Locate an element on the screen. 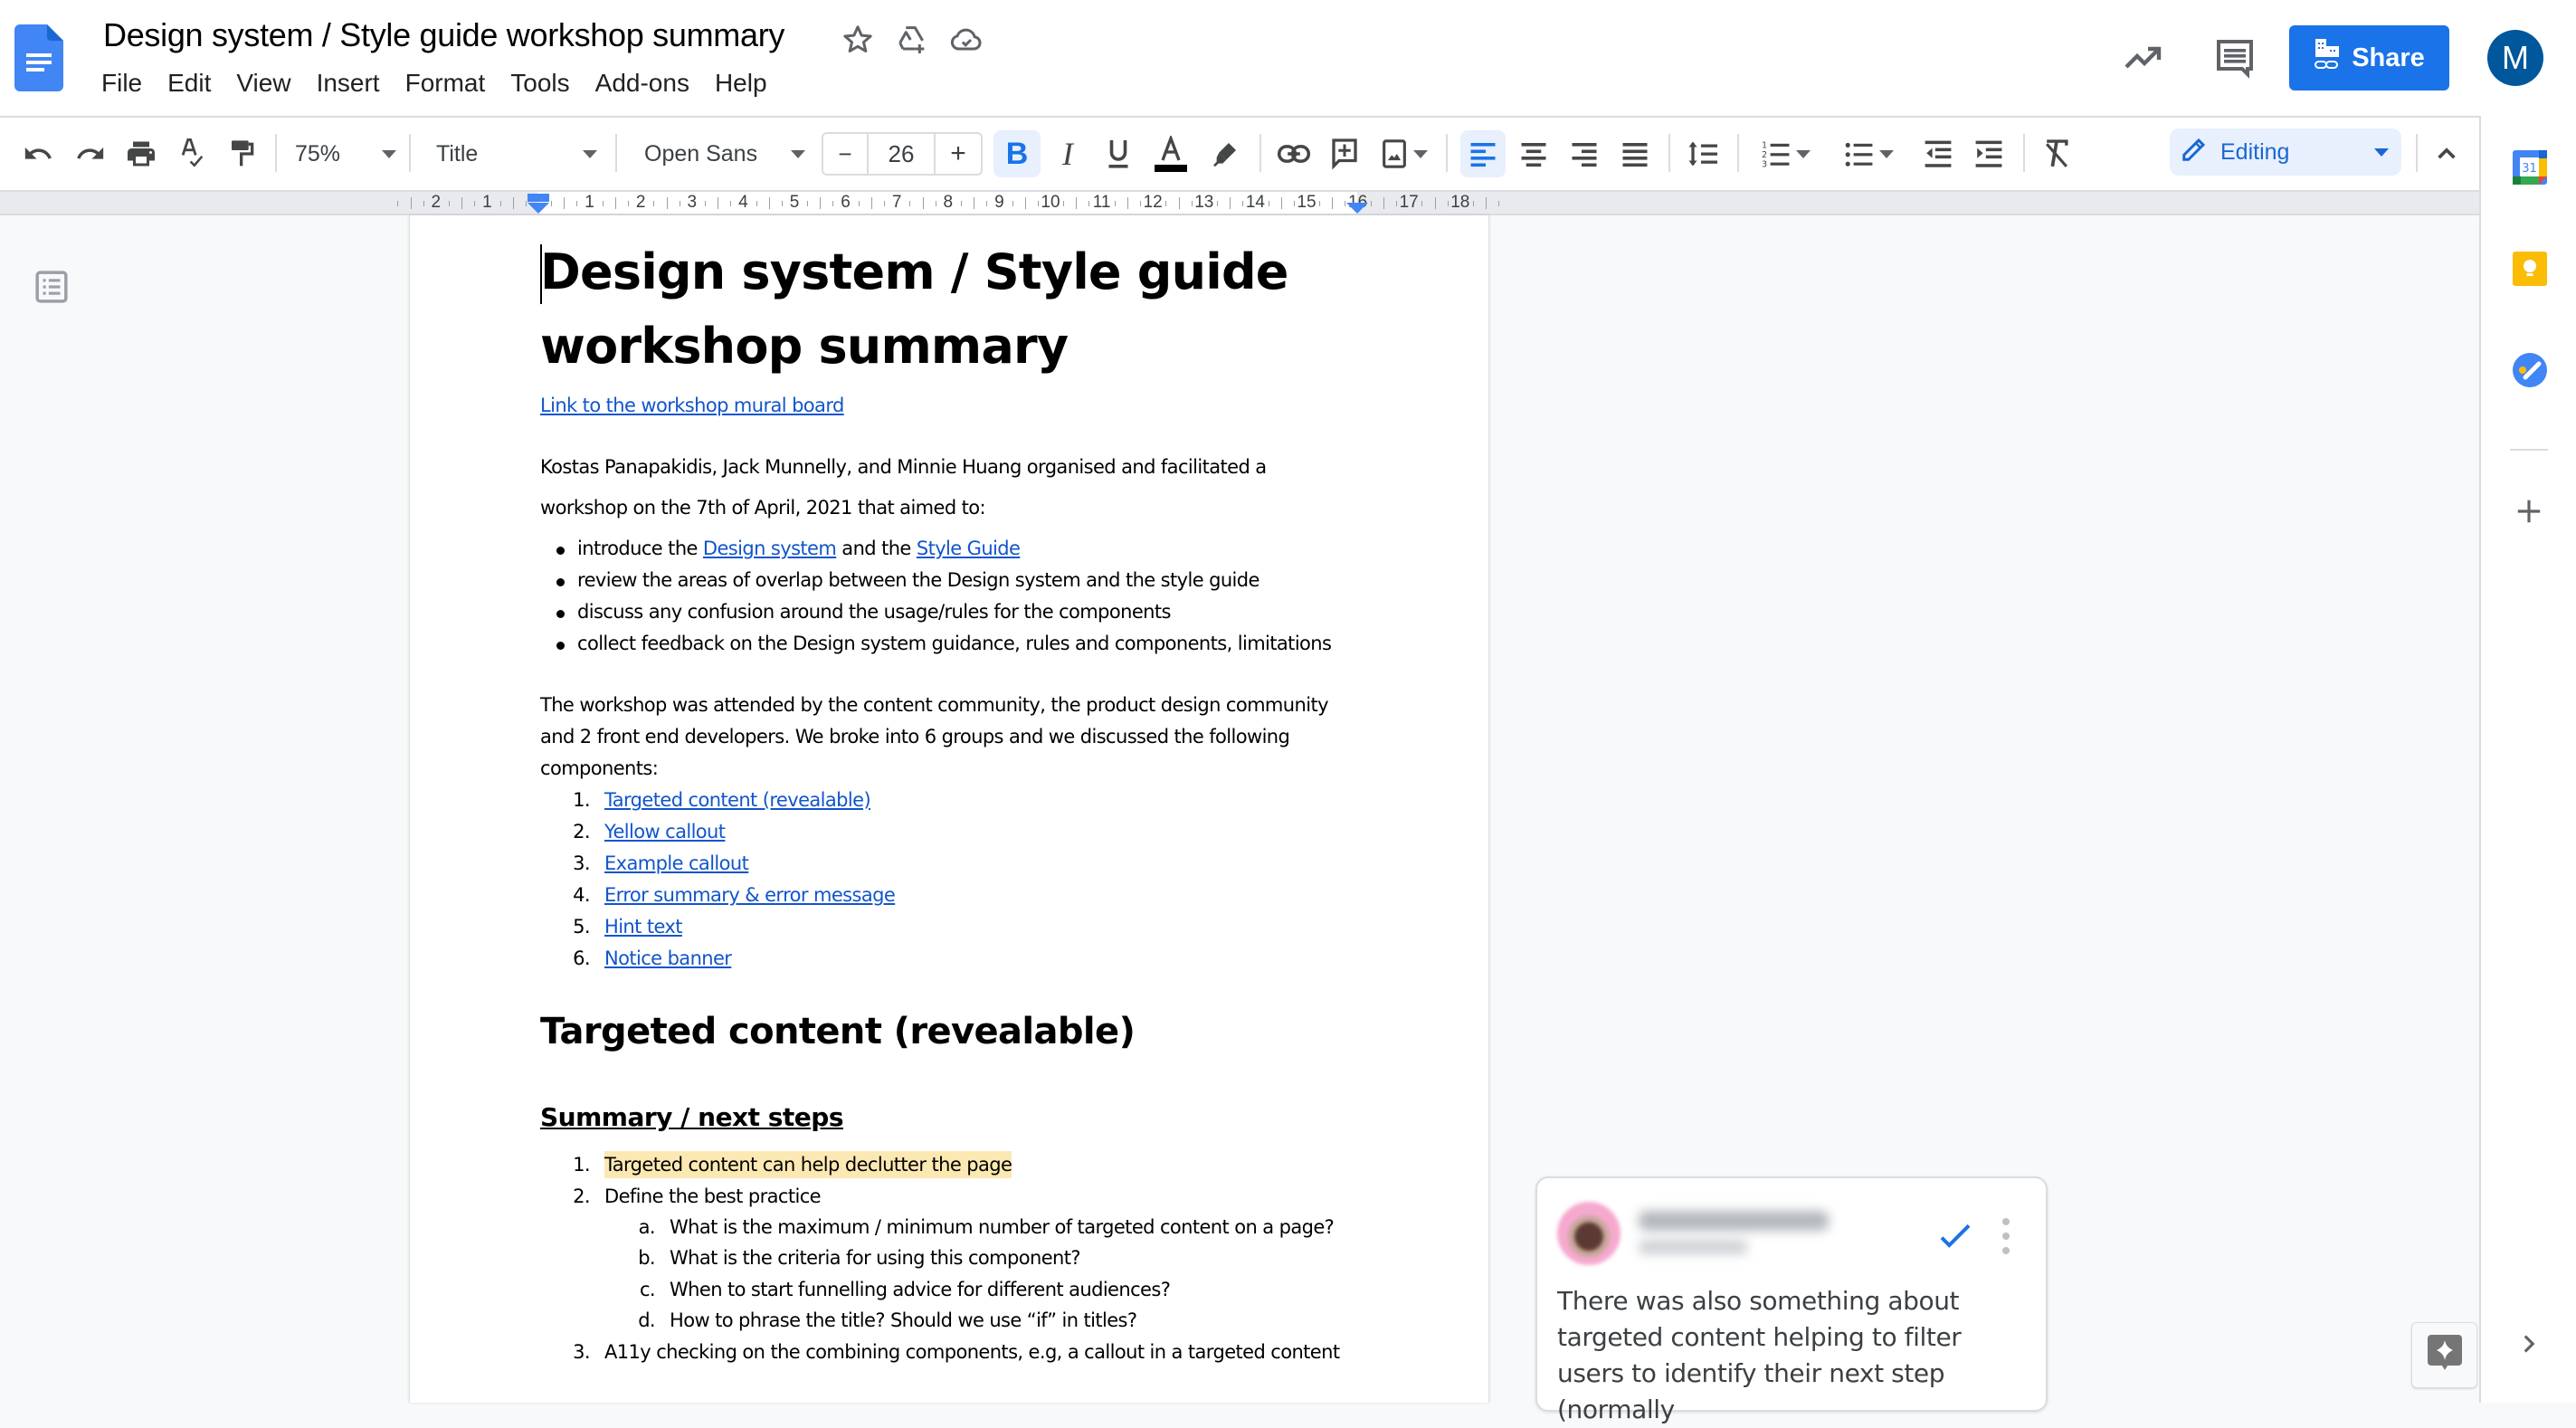  collapse-toolbar-button is located at coordinates (2447, 153).